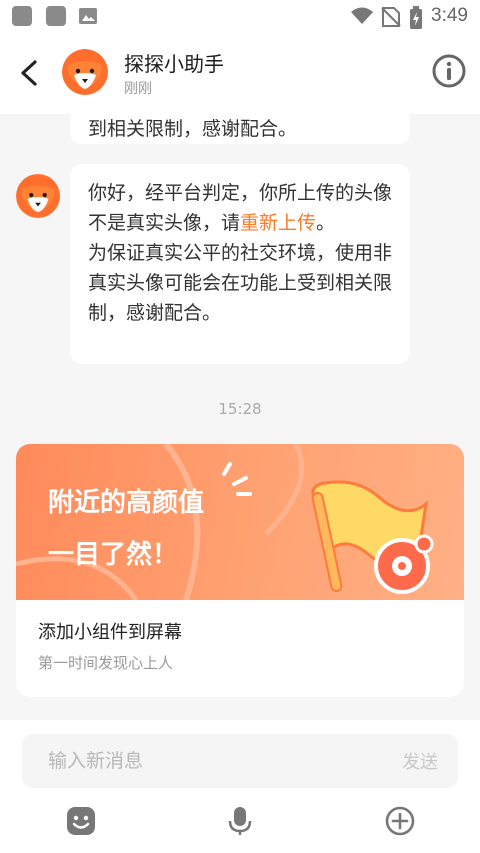 This screenshot has width=480, height=853. Describe the element at coordinates (372, 537) in the screenshot. I see `flag-camera-icon` at that location.